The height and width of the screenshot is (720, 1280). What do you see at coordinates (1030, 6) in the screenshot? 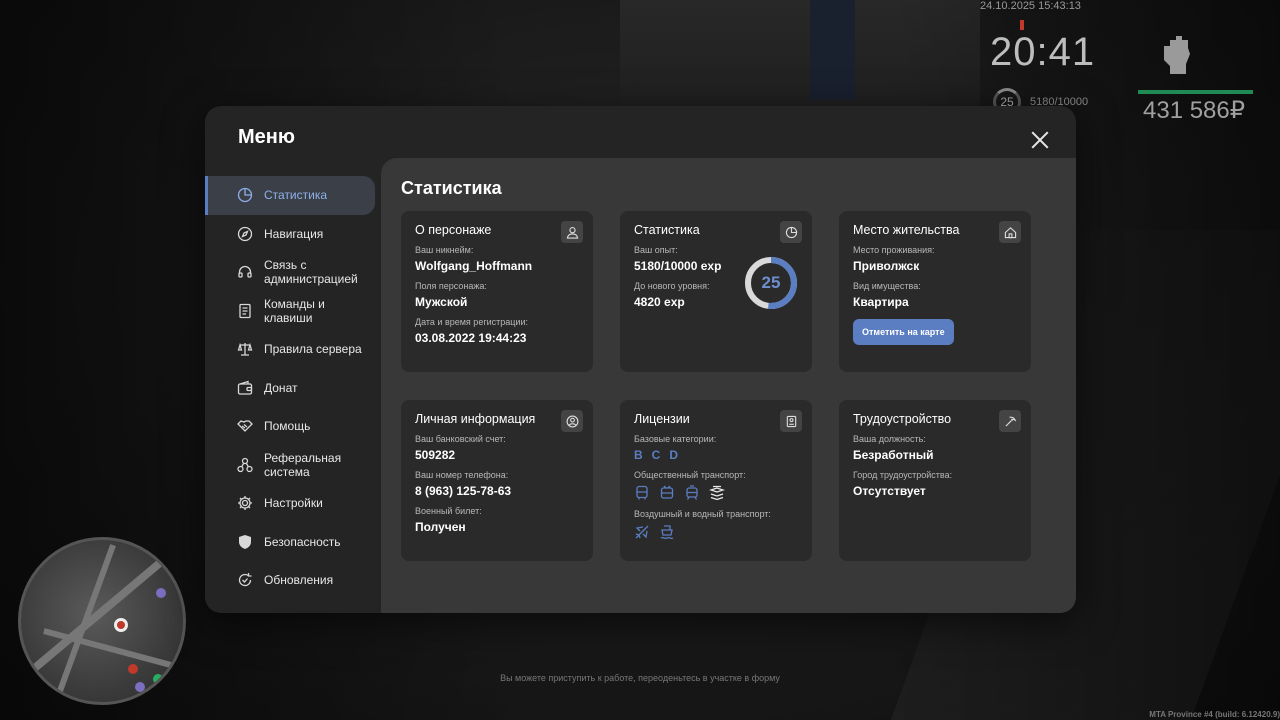
I see `hud-datetime: 24.10.2025 15:43:13` at bounding box center [1030, 6].